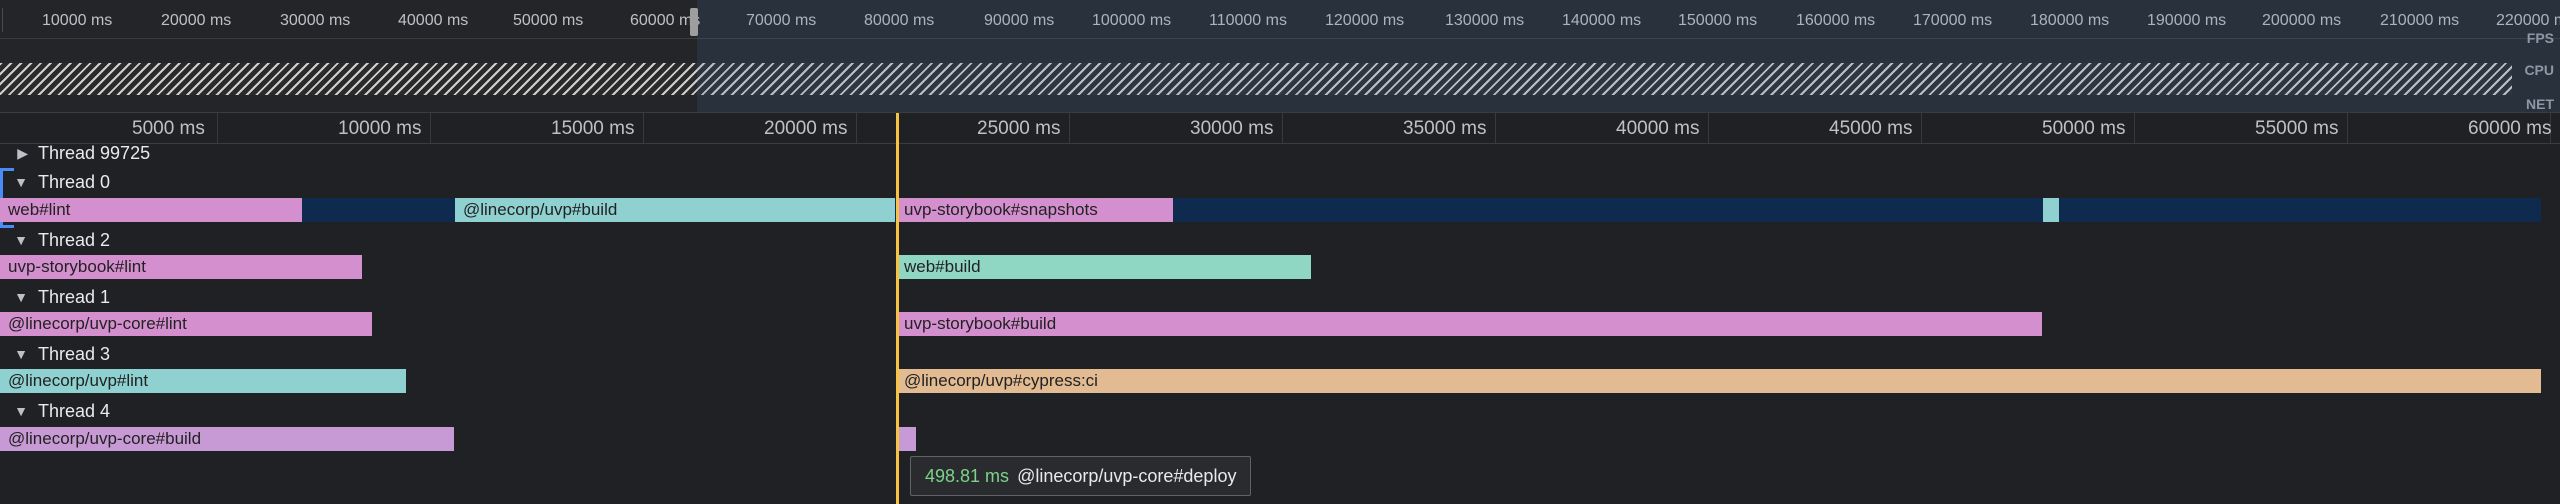 This screenshot has width=2560, height=504. I want to click on overview-tickline, so click(2, 20).